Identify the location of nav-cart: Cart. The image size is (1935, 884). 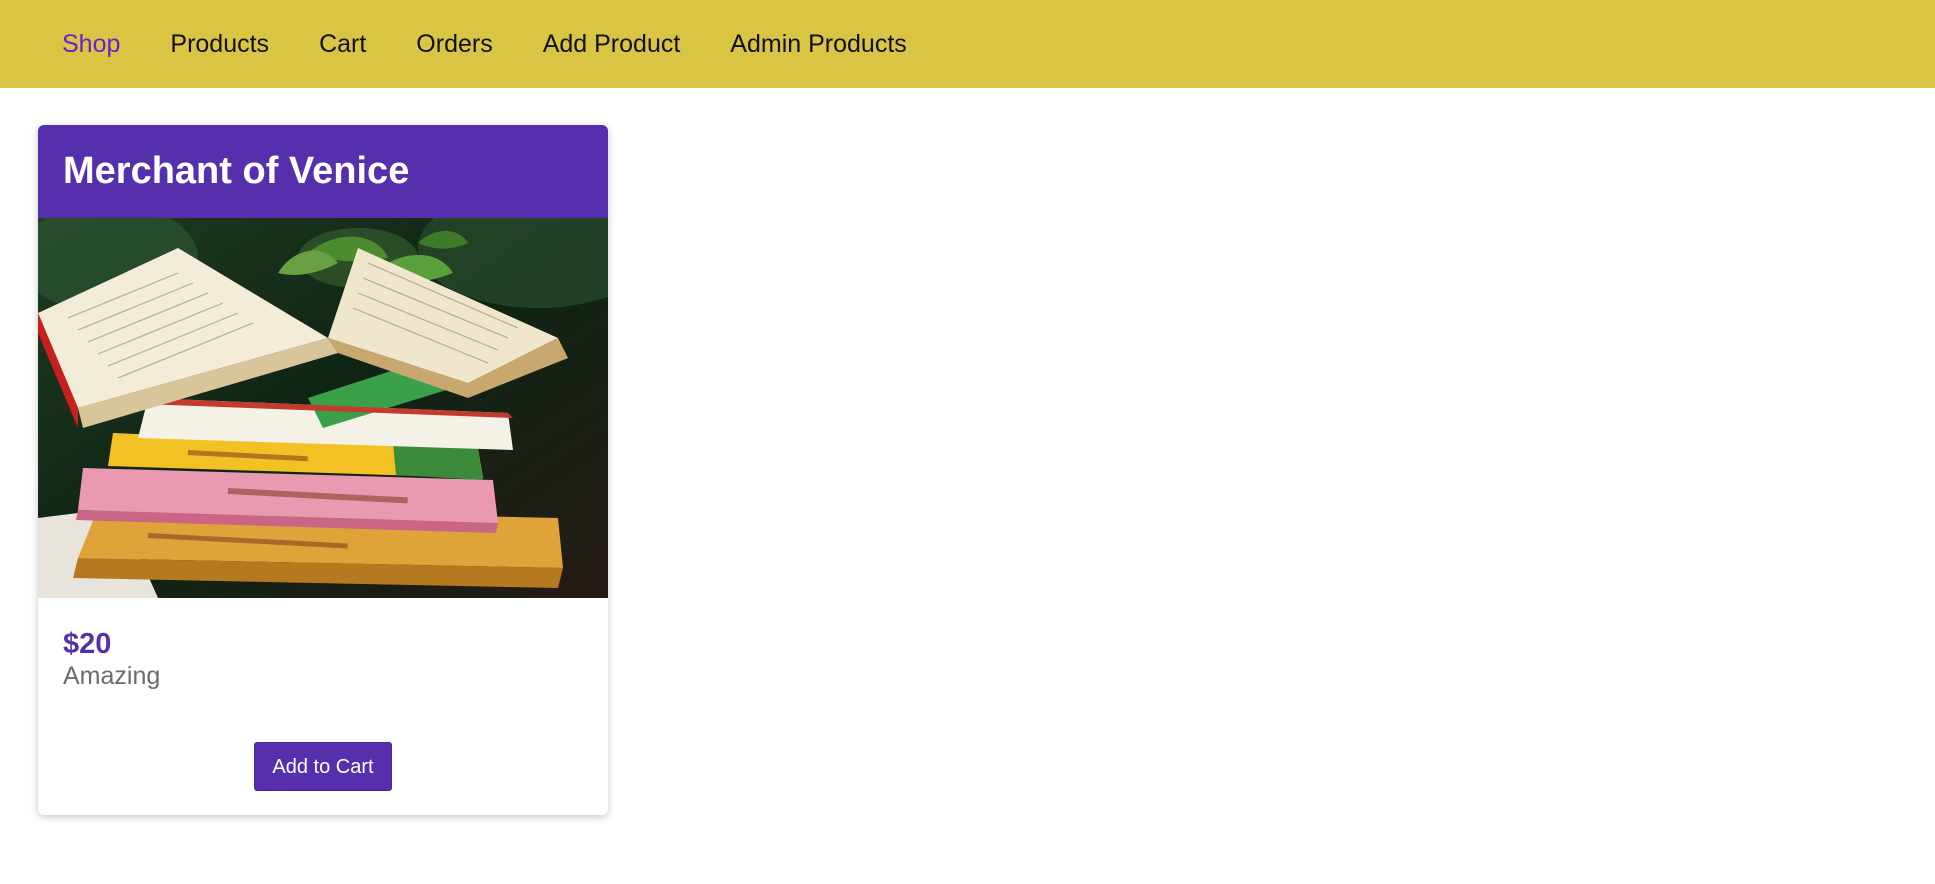
(342, 44).